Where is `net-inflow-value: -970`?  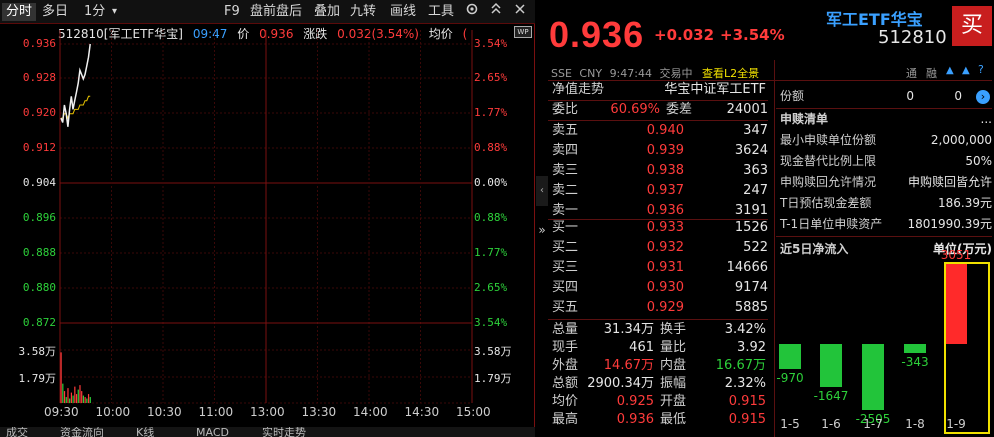 net-inflow-value: -970 is located at coordinates (790, 378).